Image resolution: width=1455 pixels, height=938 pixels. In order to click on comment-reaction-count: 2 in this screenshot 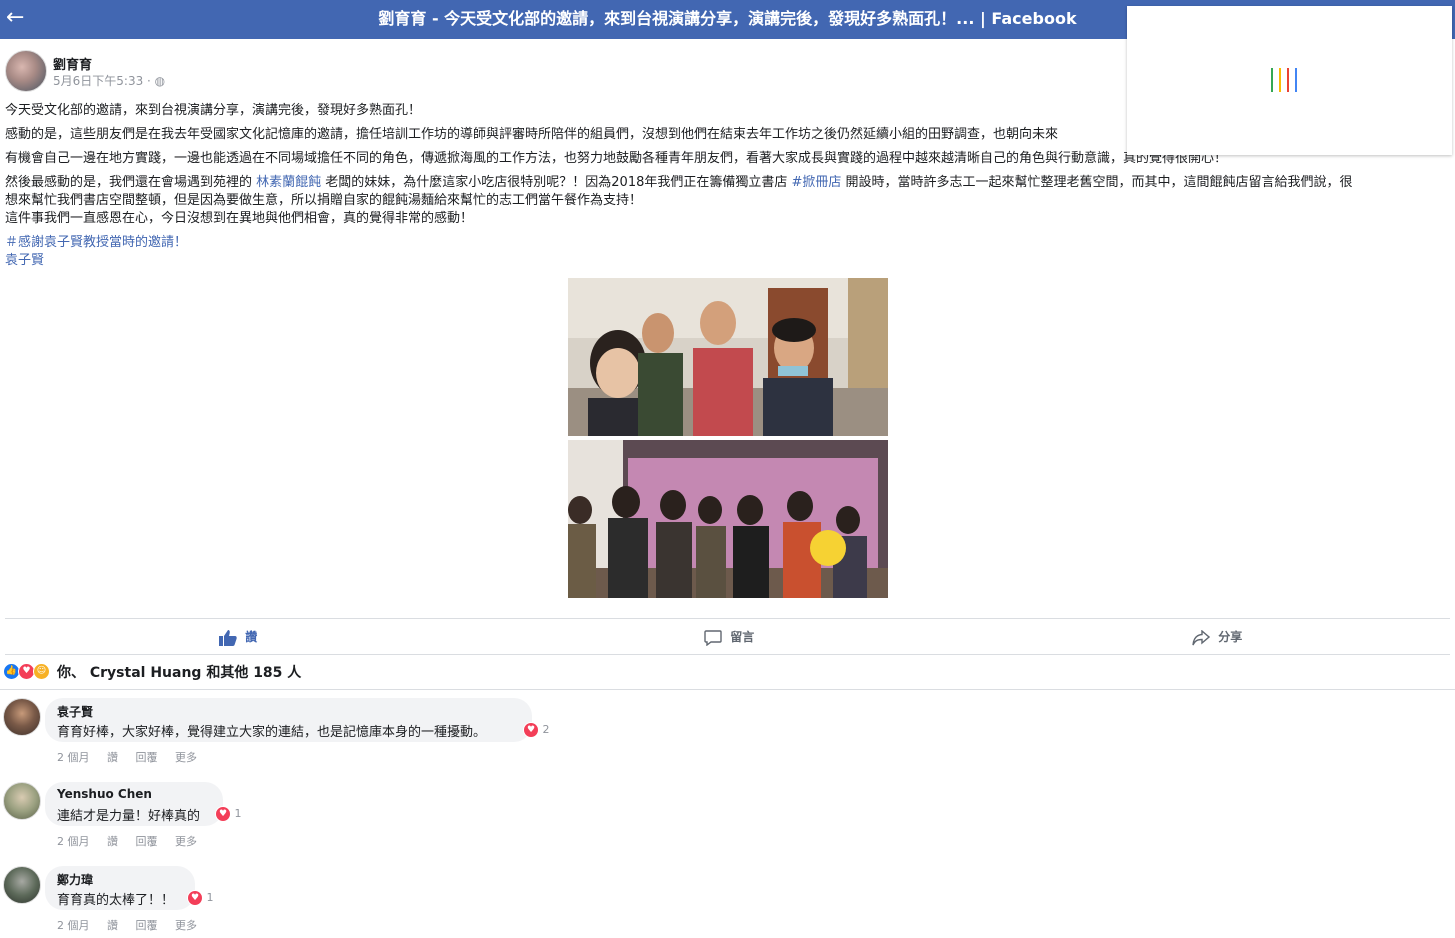, I will do `click(546, 729)`.